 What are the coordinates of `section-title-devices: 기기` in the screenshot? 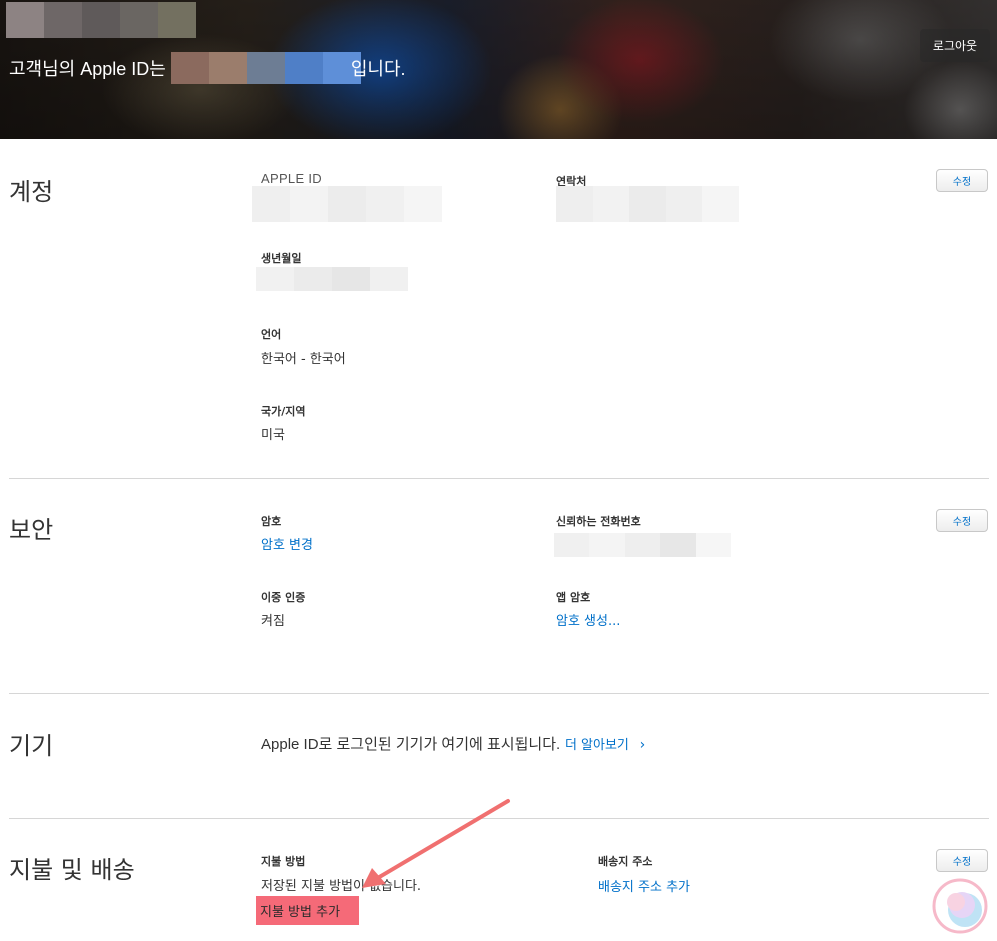 It's located at (31, 746).